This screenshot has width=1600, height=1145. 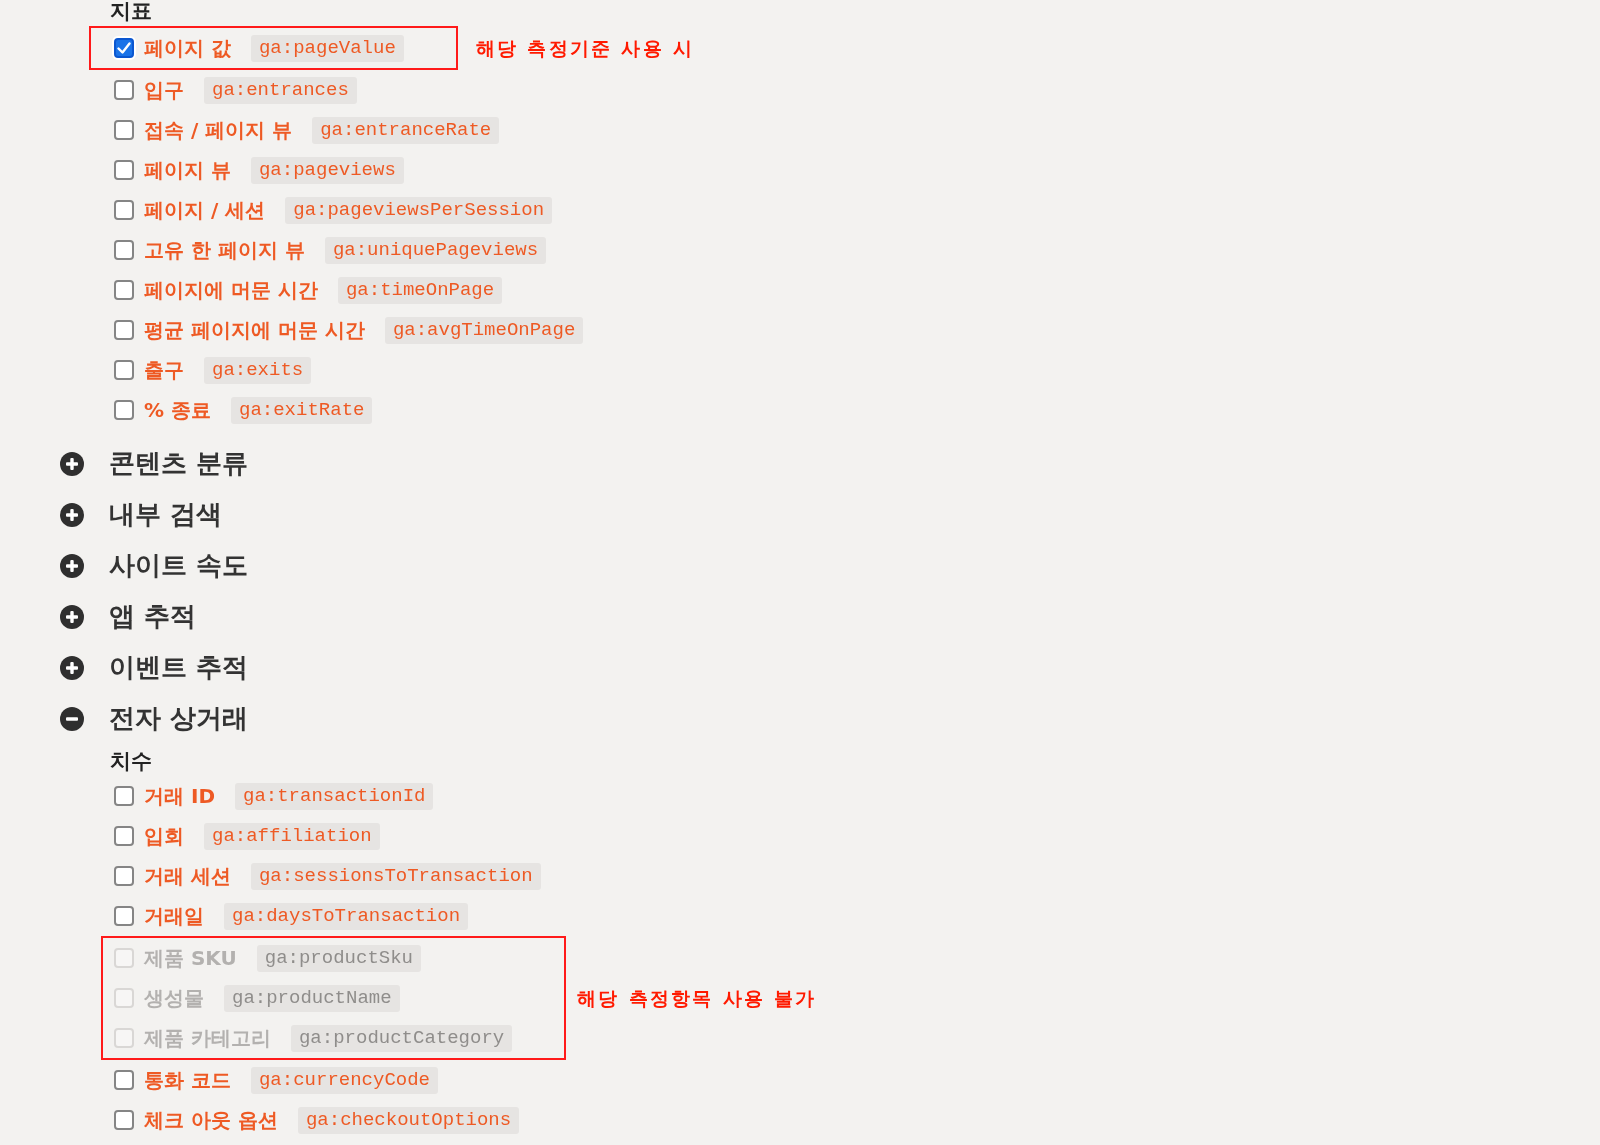 What do you see at coordinates (218, 130) in the screenshot?
I see `metric-label: 접속 / 페이지 뷰` at bounding box center [218, 130].